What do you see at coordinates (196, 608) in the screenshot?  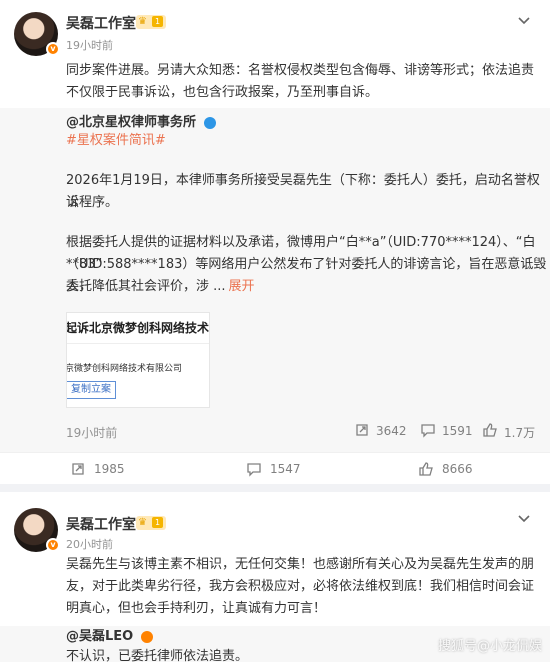 I see `post-text-line: 明真心，但也会手持利刃，让真诚有力可言！` at bounding box center [196, 608].